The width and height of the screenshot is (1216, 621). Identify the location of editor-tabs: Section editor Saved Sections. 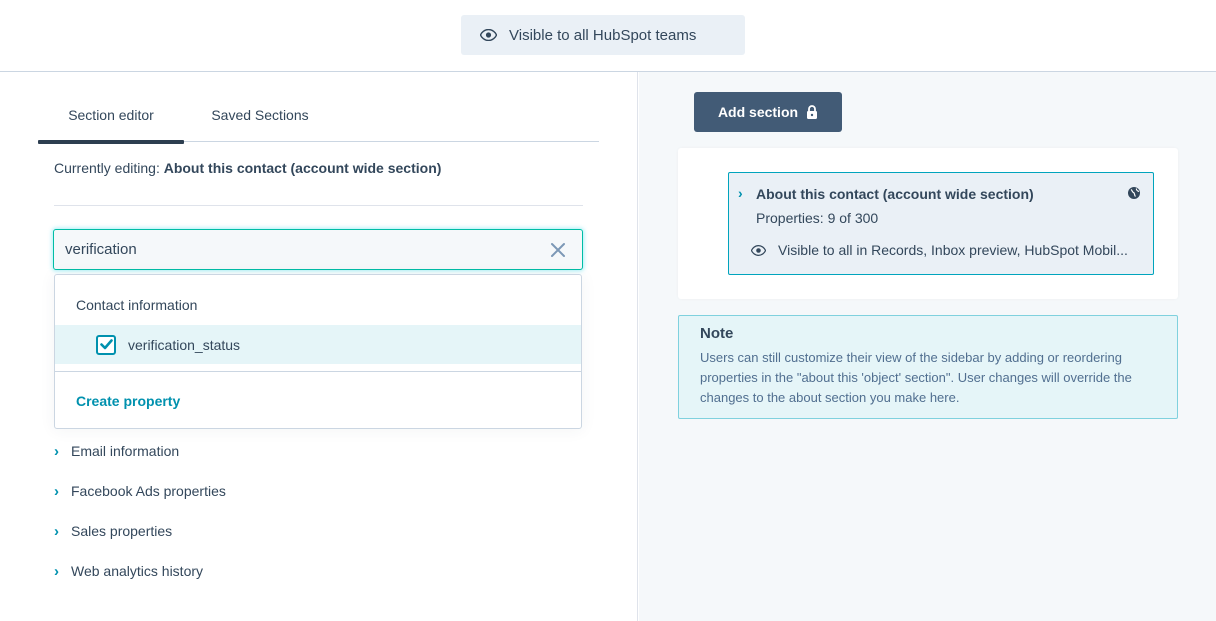
(318, 119).